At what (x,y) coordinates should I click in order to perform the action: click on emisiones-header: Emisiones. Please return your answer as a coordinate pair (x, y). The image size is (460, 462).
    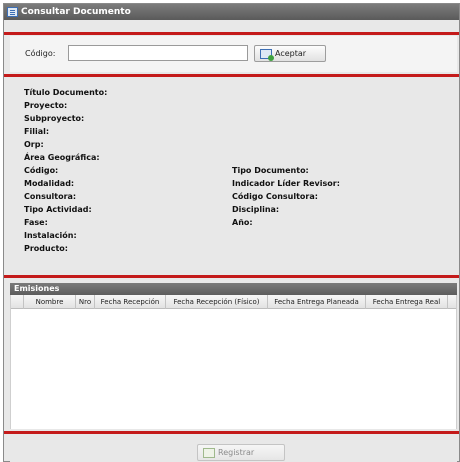
    Looking at the image, I should click on (233, 289).